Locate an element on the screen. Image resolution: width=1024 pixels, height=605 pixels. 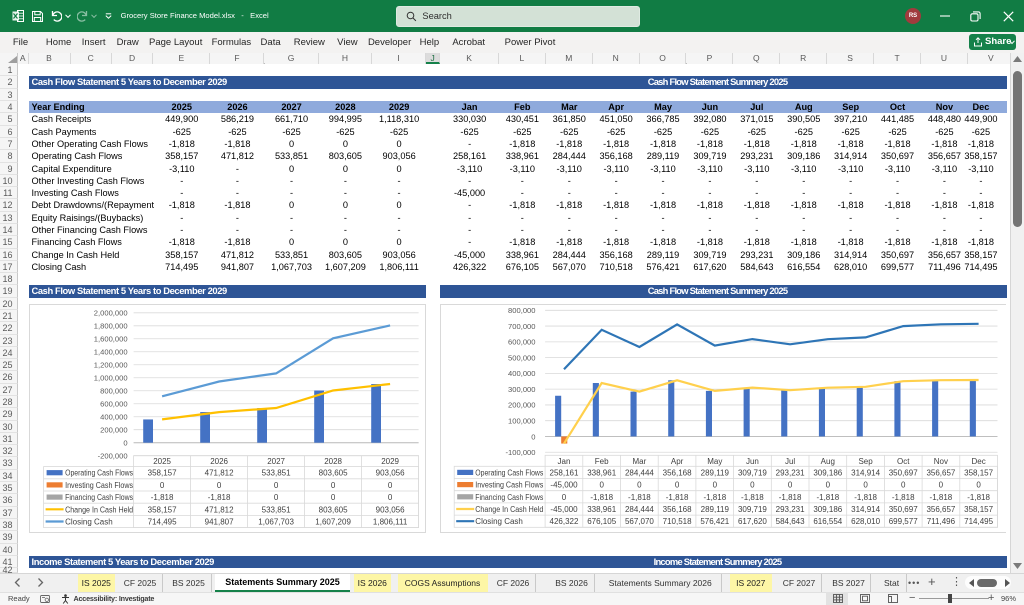
svg-text: Jan is located at coordinates (563, 461).